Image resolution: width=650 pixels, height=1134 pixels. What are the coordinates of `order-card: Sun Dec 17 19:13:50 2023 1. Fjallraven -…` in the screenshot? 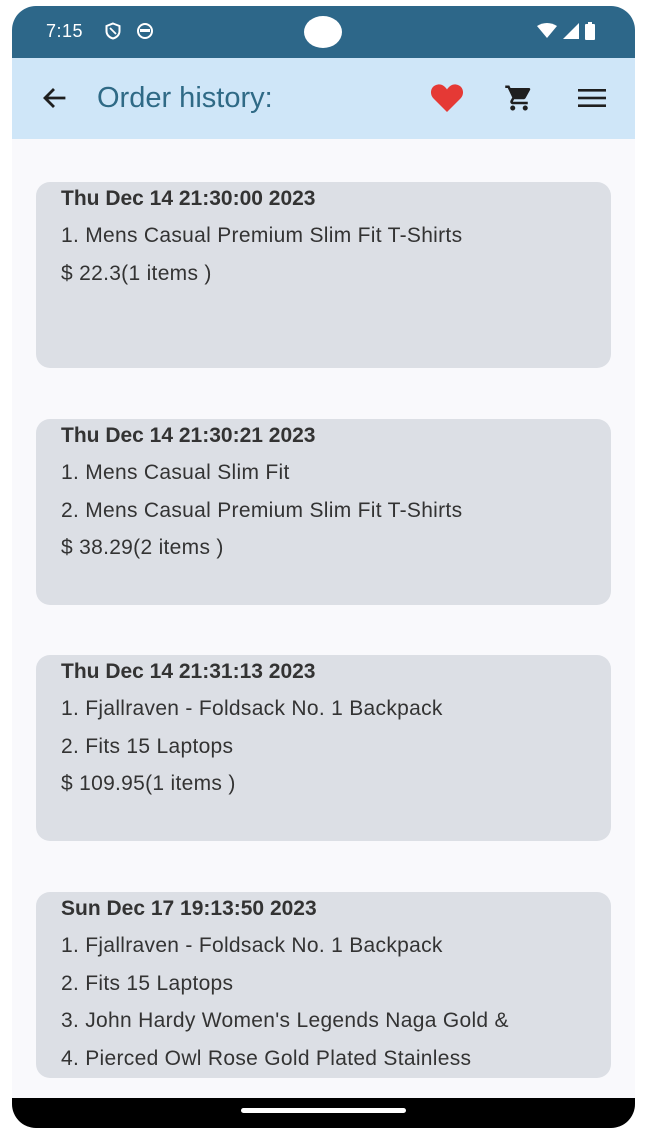 It's located at (323, 985).